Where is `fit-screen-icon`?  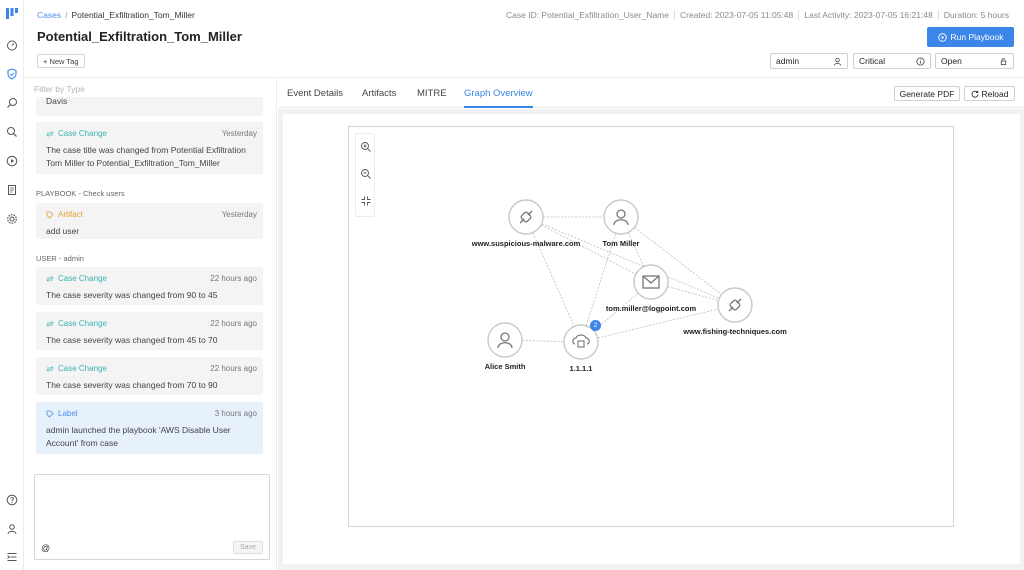 fit-screen-icon is located at coordinates (366, 201).